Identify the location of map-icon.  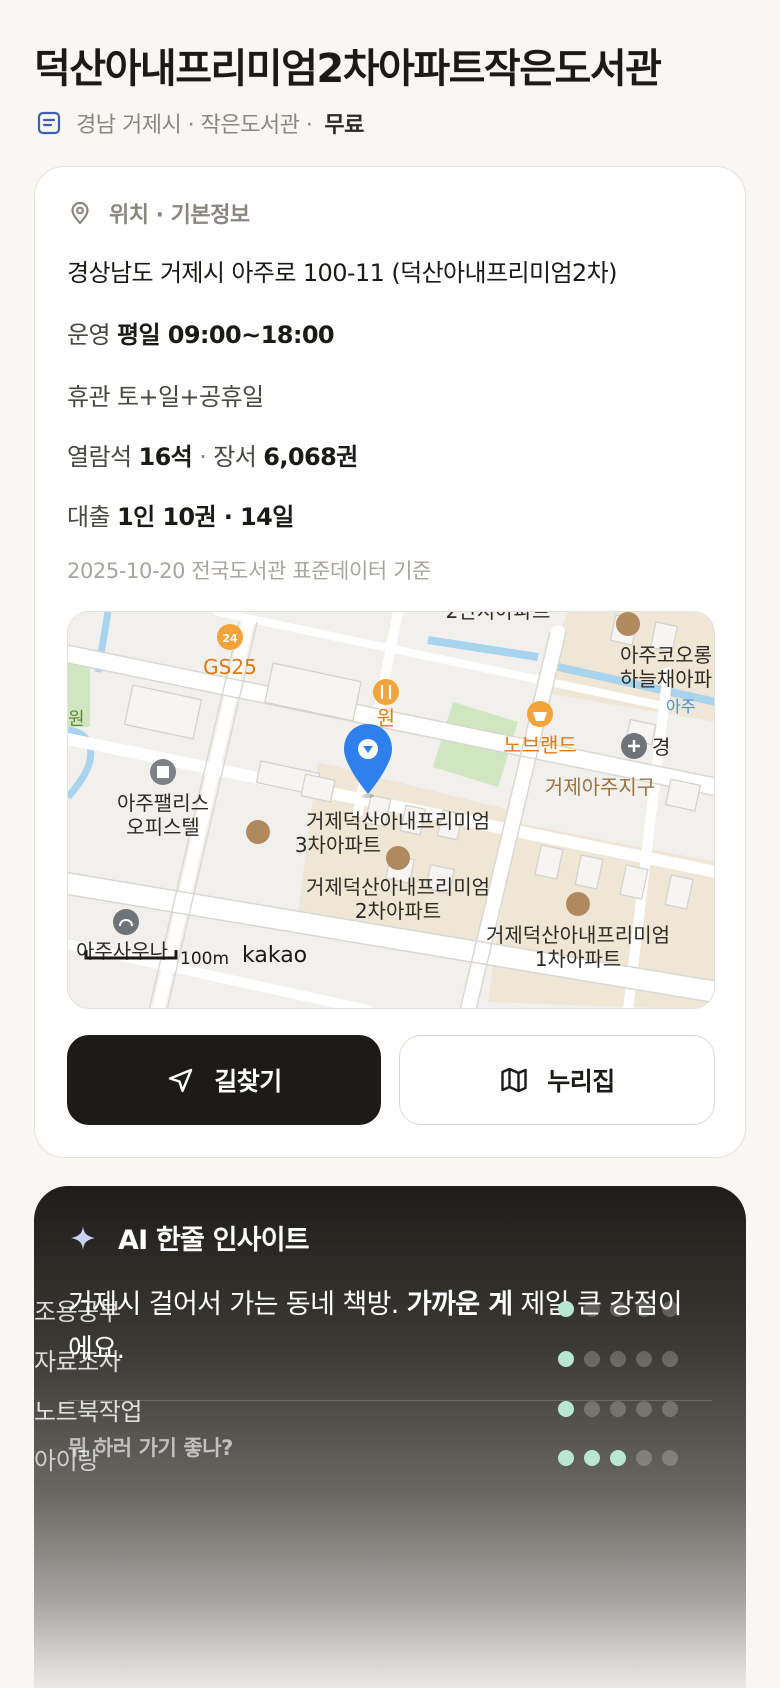
(514, 1080).